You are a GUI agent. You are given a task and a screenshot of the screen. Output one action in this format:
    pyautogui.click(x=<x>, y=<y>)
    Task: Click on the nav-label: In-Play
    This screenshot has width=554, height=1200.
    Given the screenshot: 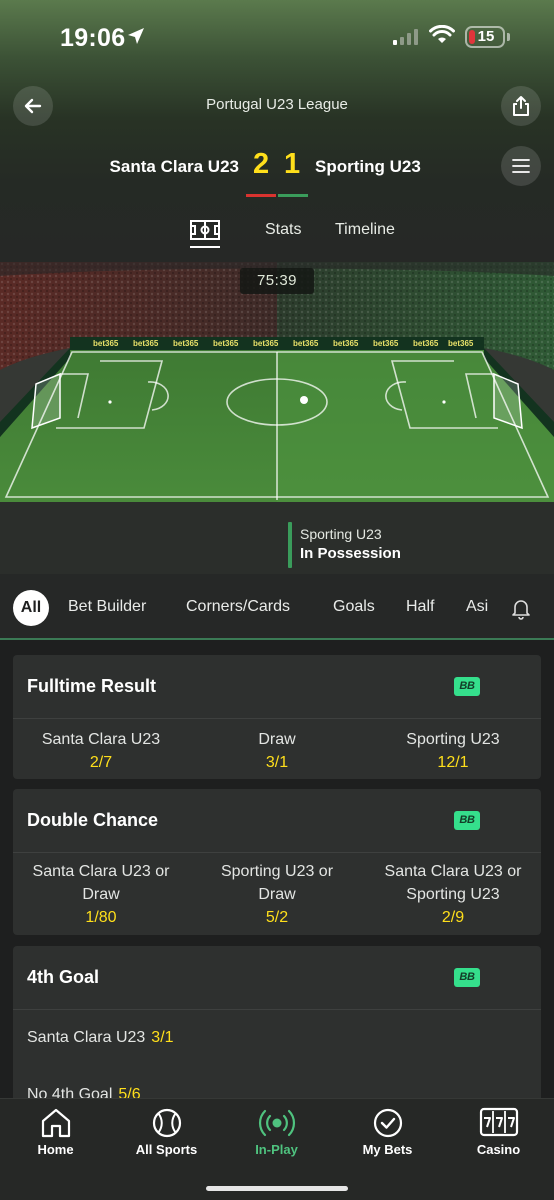 What is the action you would take?
    pyautogui.click(x=276, y=1149)
    